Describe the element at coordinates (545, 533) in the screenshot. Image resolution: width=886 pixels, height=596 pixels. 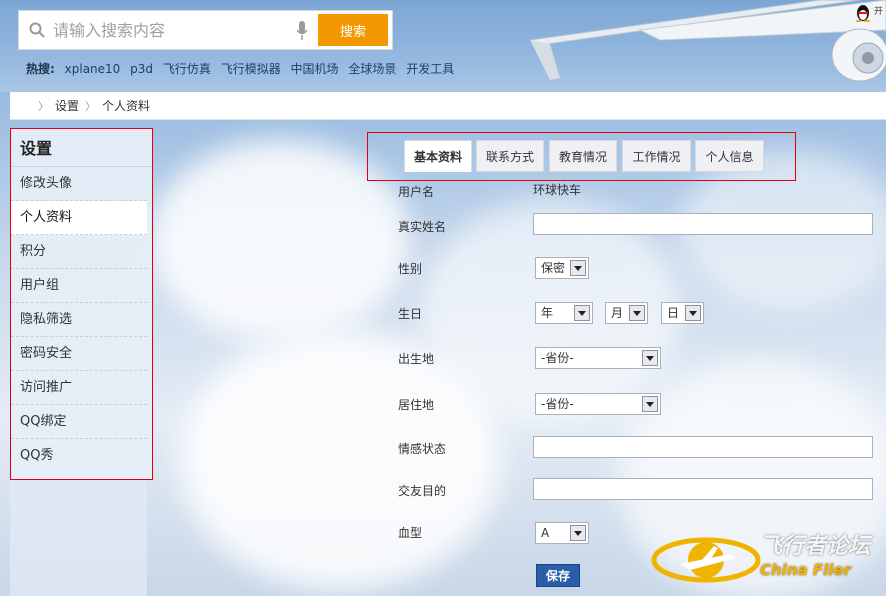
I see `bloodtype-value: A` at that location.